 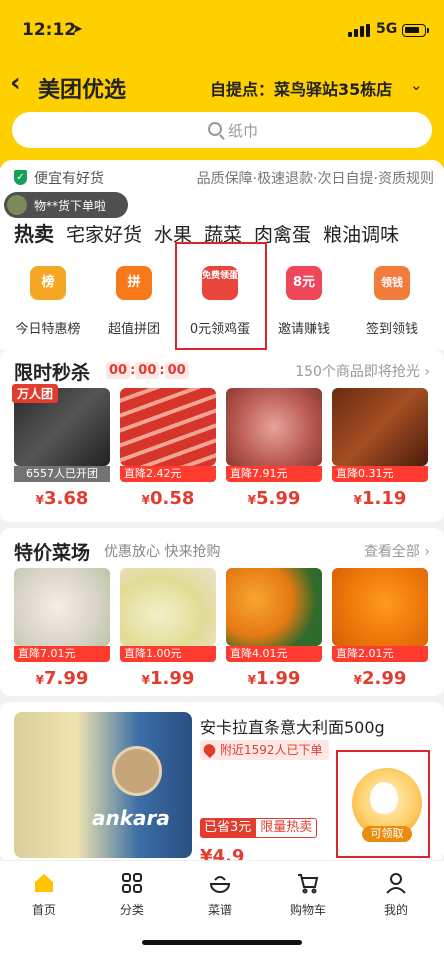 I want to click on status-time: 12:12, so click(x=49, y=30).